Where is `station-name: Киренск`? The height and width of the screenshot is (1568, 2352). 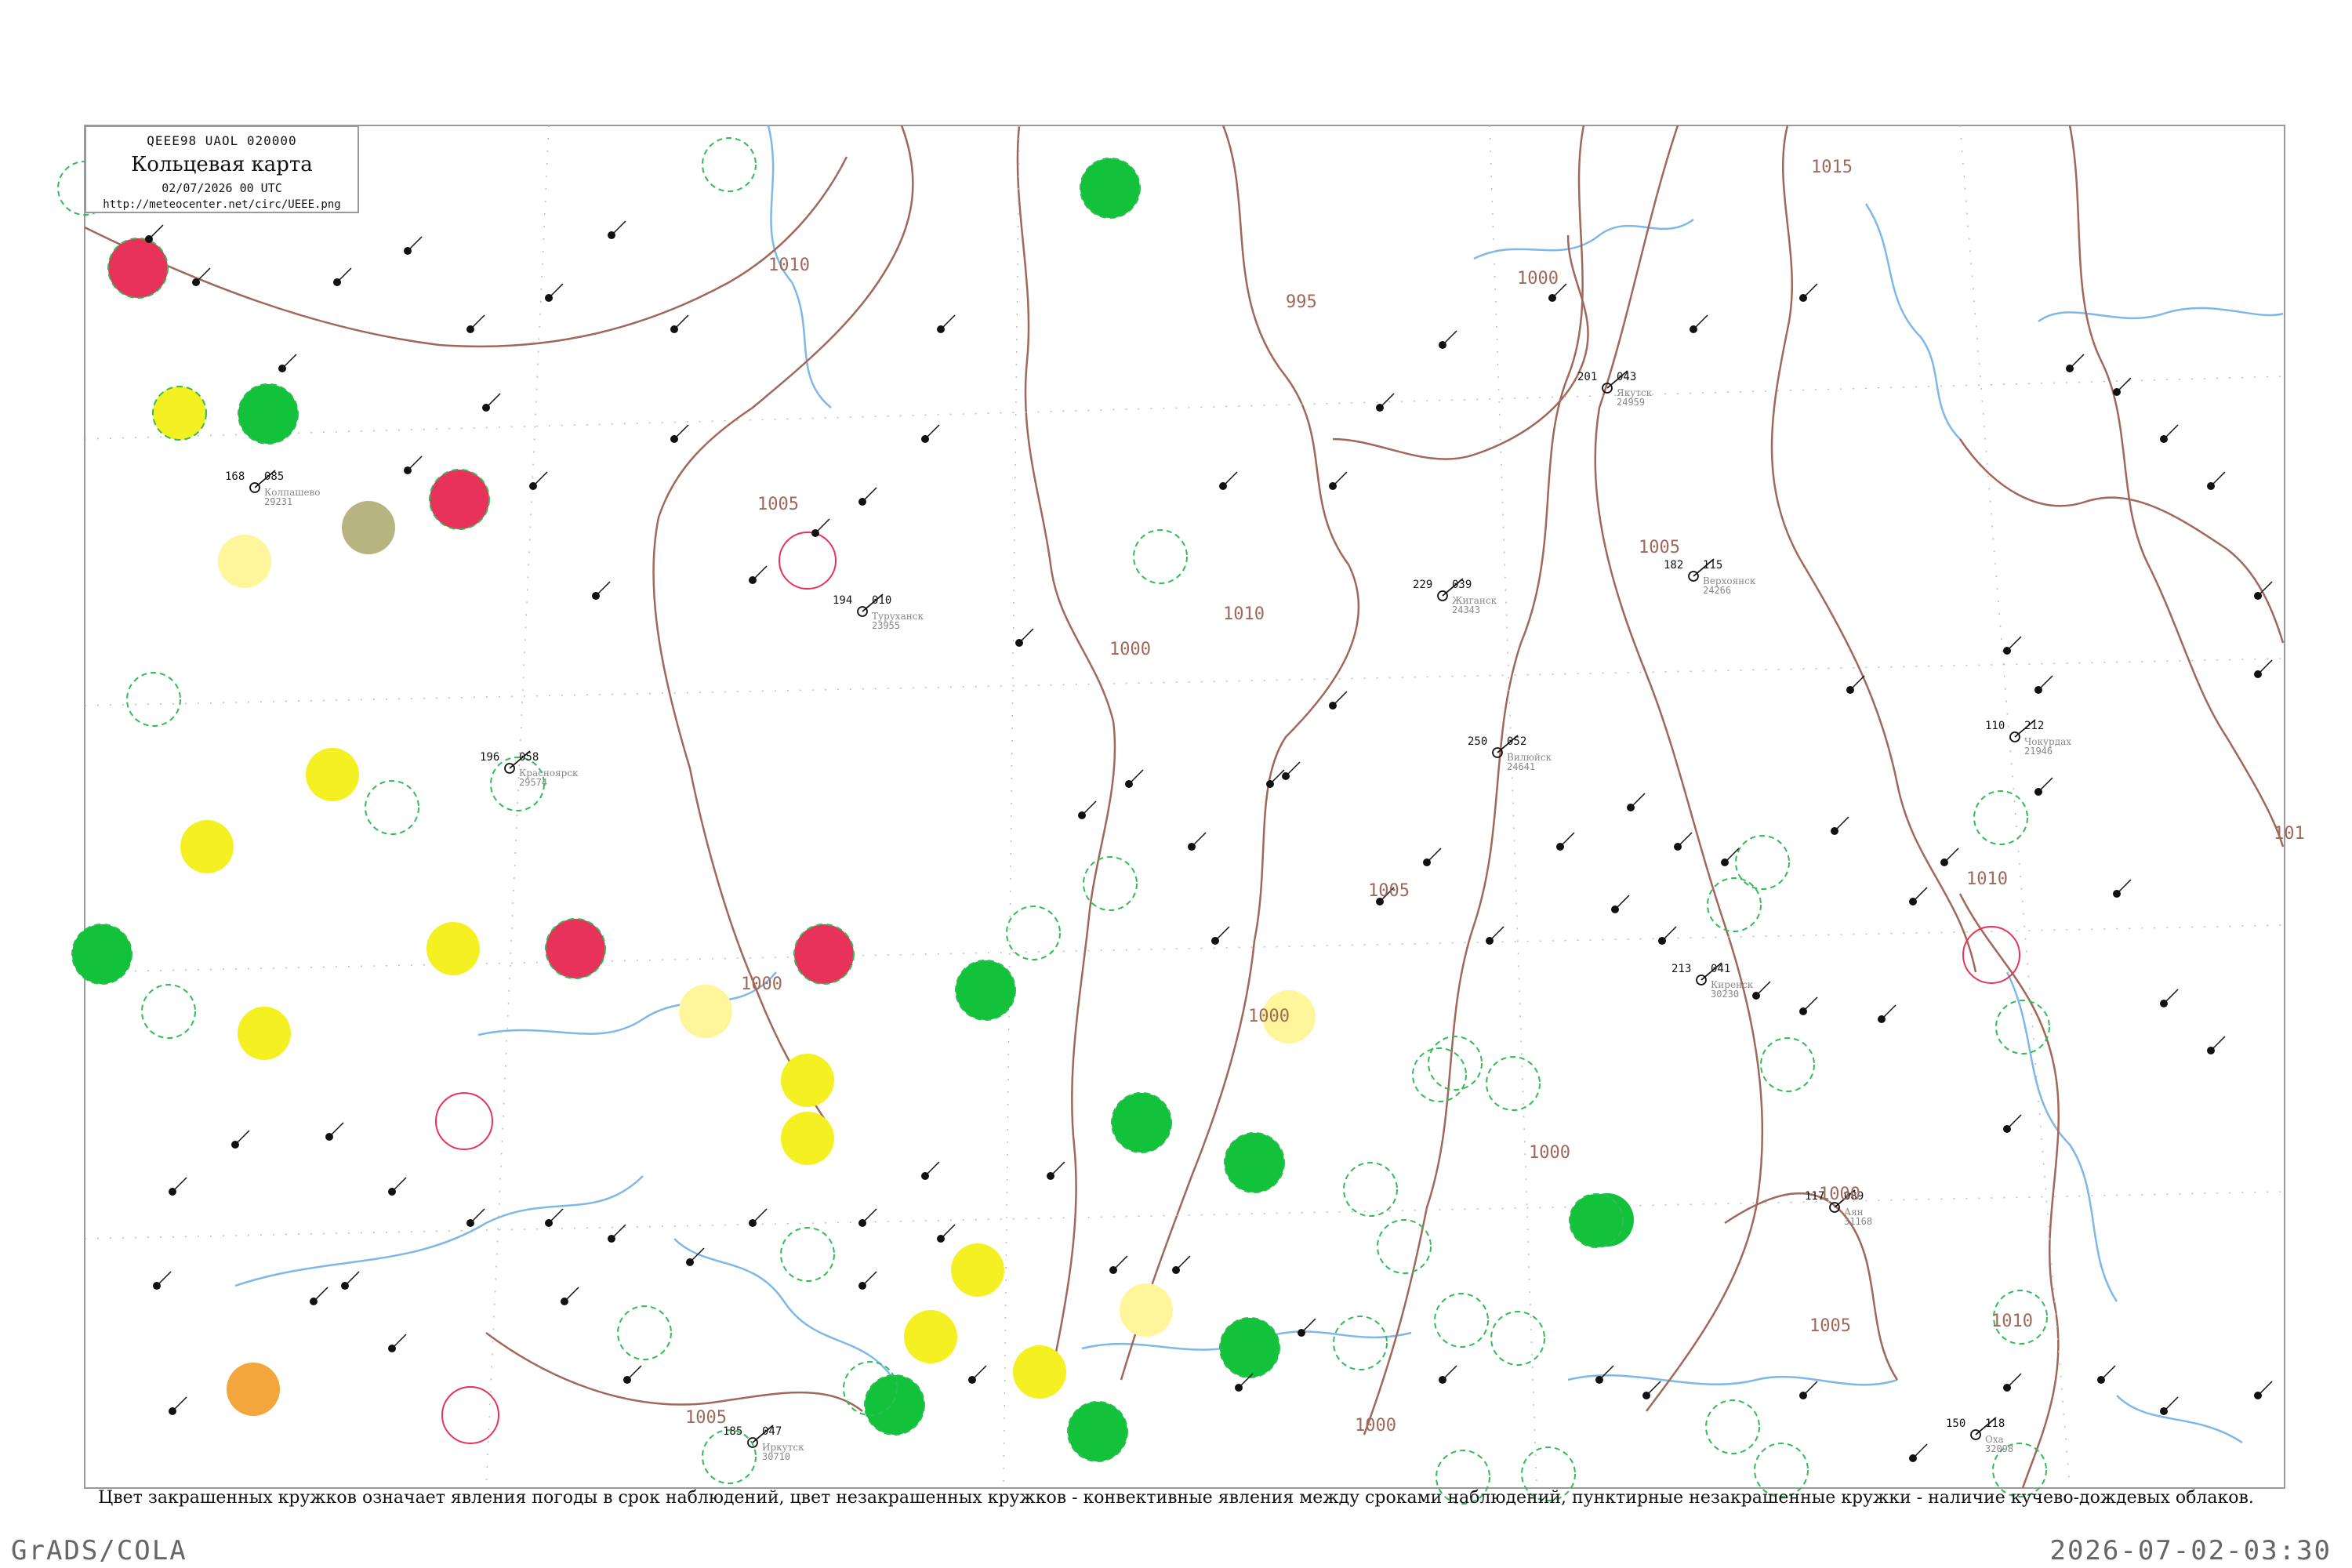 station-name: Киренск is located at coordinates (1732, 984).